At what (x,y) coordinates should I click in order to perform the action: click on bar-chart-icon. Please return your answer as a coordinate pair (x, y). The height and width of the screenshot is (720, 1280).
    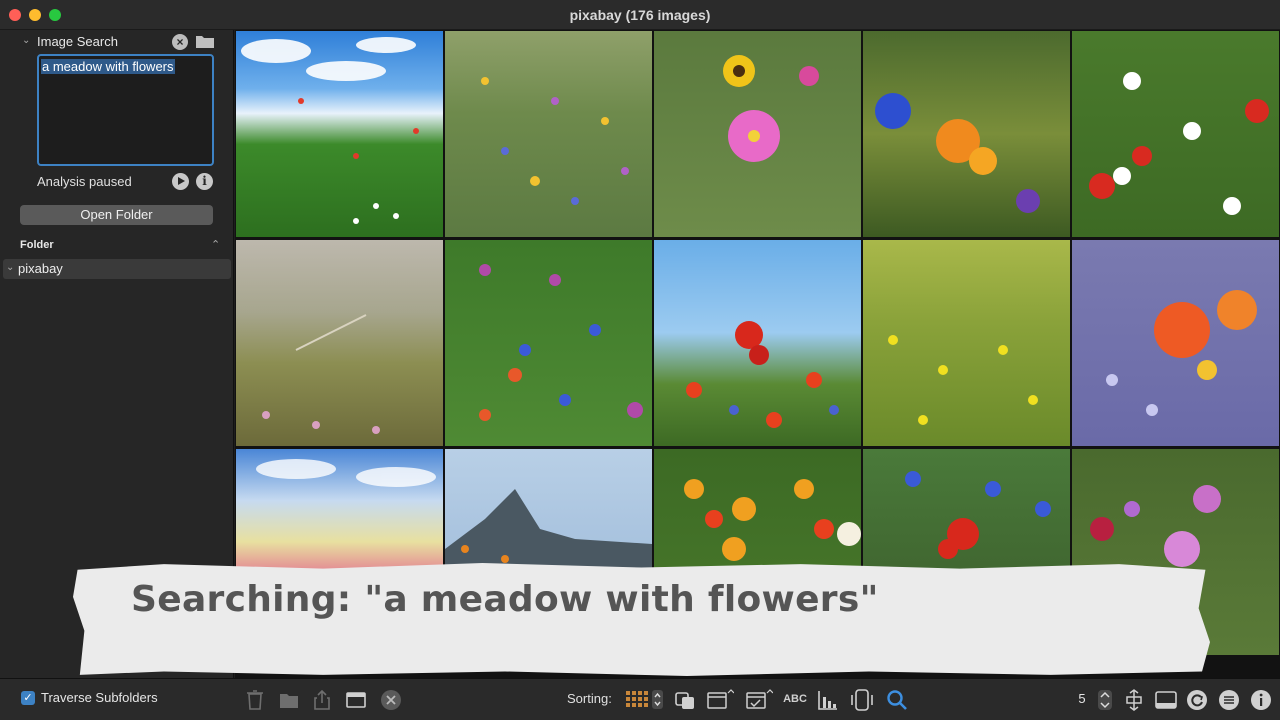
    Looking at the image, I should click on (828, 700).